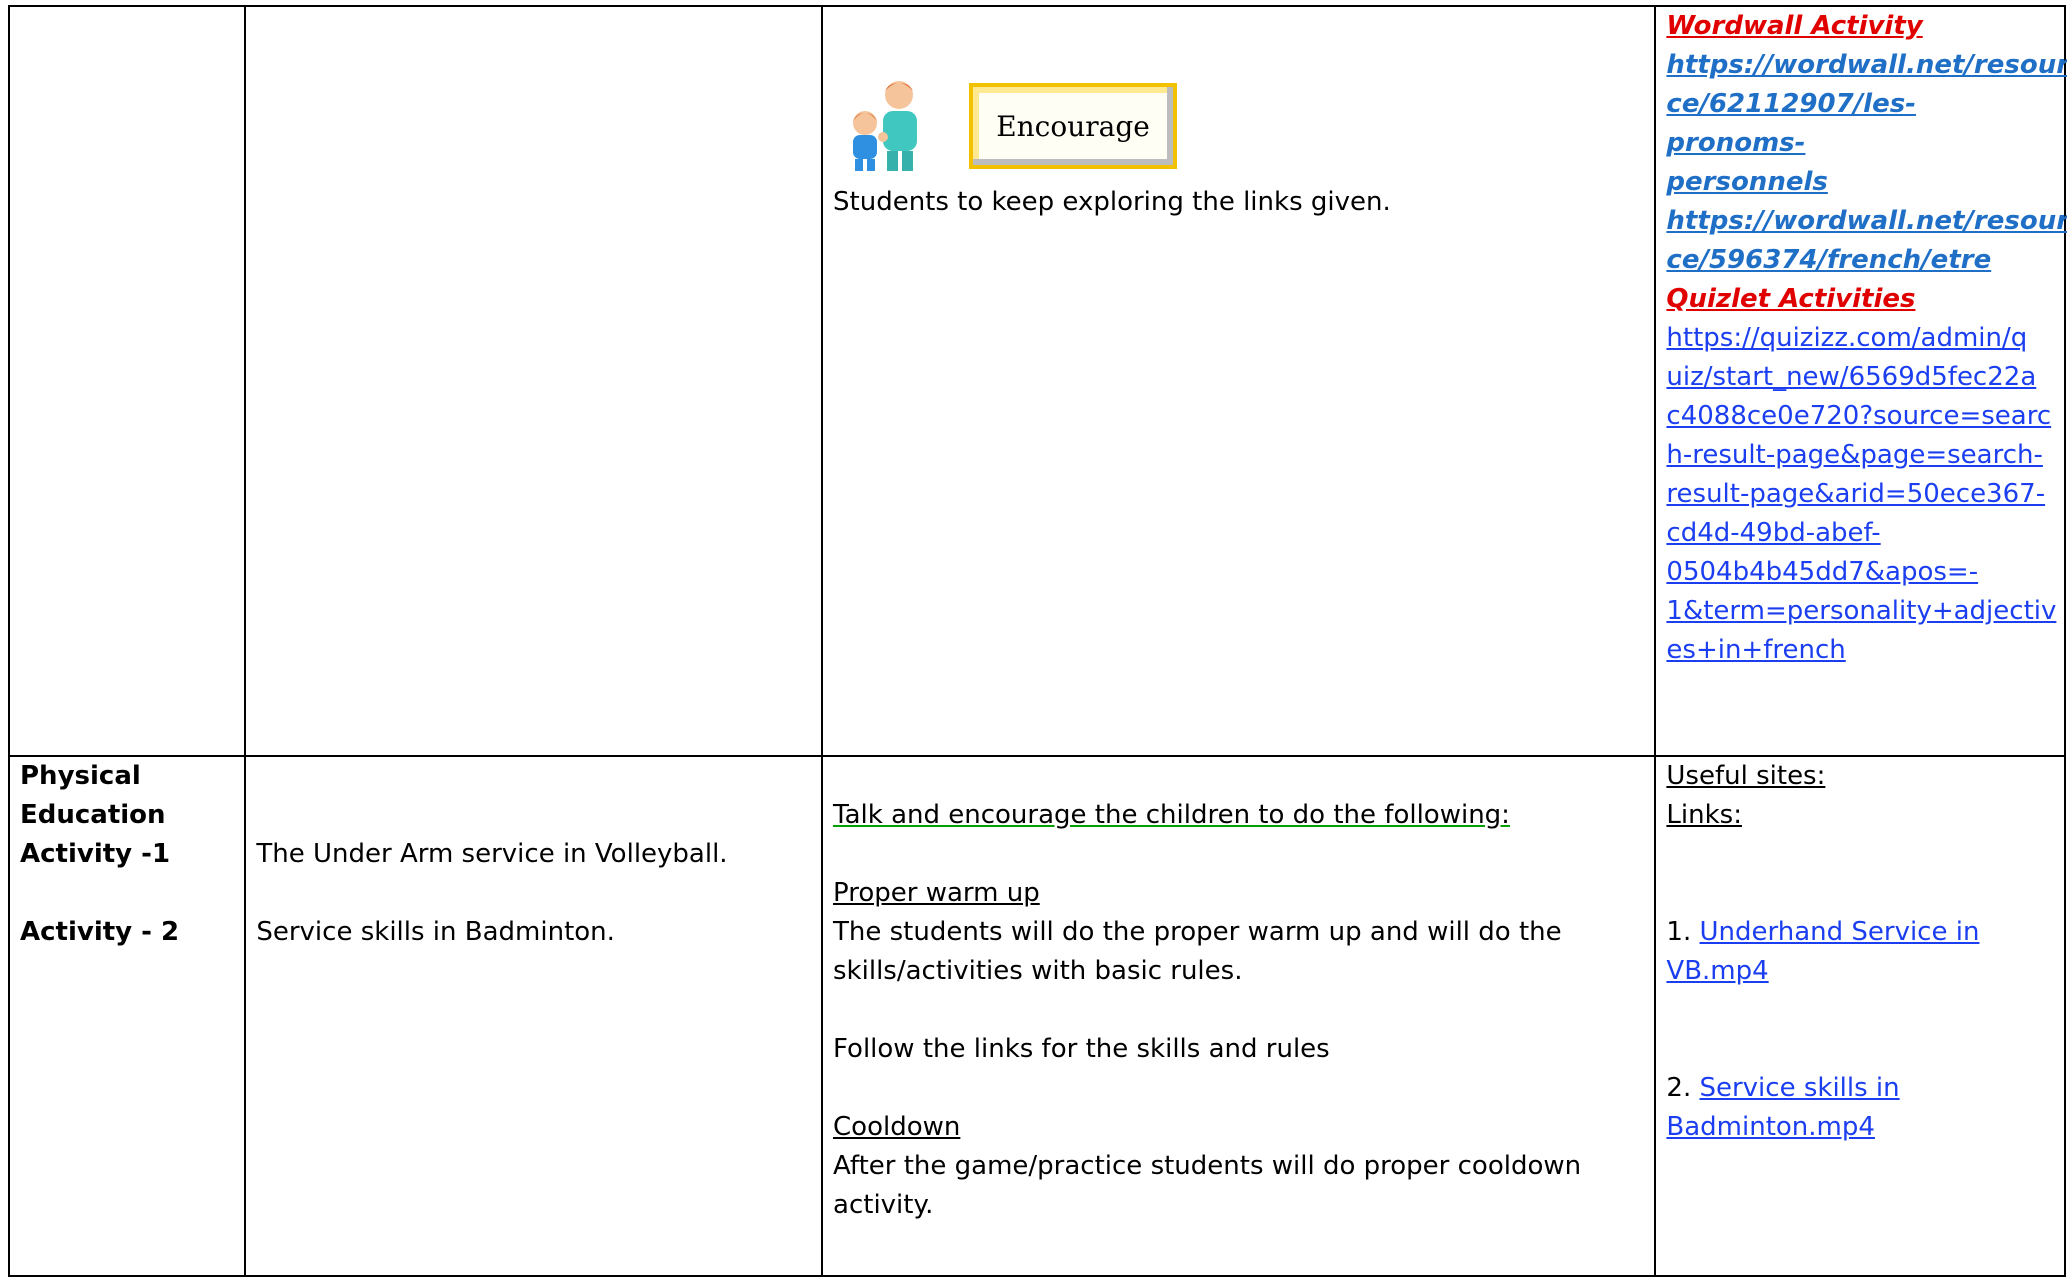 This screenshot has width=2067, height=1277. Describe the element at coordinates (1773, 533) in the screenshot. I see `quiz-link-line: cd4d-49bd-abef-` at that location.